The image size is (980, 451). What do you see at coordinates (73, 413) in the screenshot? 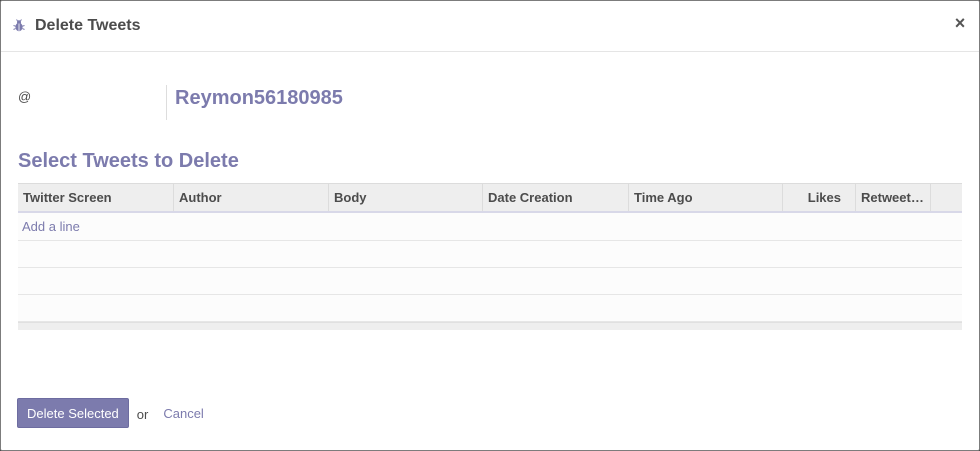
I see `delete-selected-button: Delete Selected` at bounding box center [73, 413].